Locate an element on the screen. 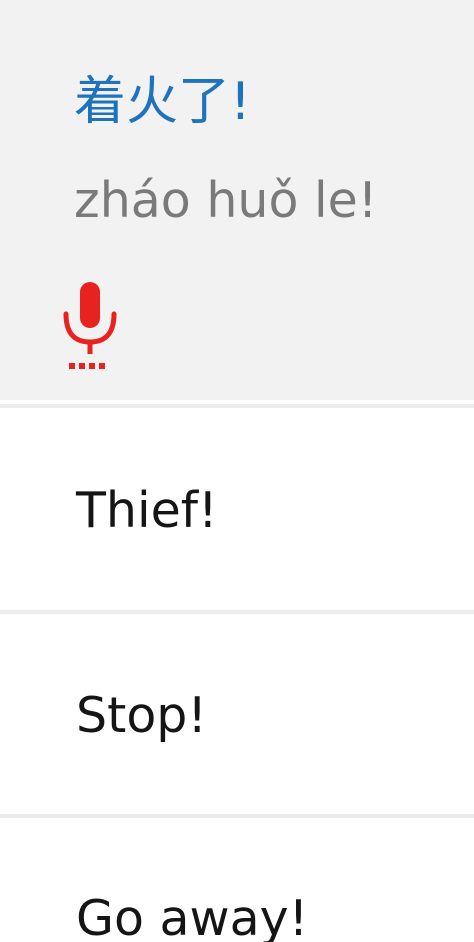 This screenshot has height=942, width=474. phrase-label: Go away! is located at coordinates (192, 916).